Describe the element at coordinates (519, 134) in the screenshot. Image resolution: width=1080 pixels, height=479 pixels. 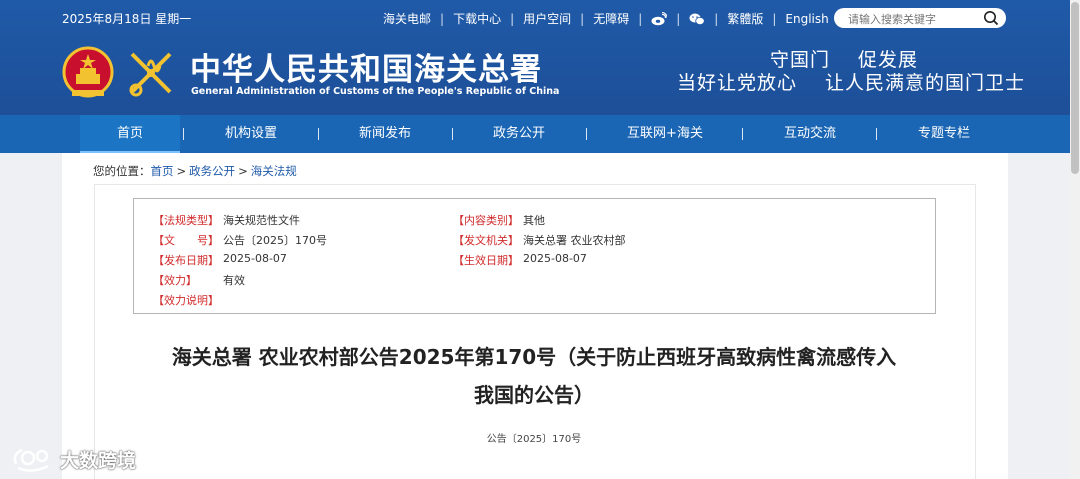
I see `nav-item-government-affairs: 政务公开` at that location.